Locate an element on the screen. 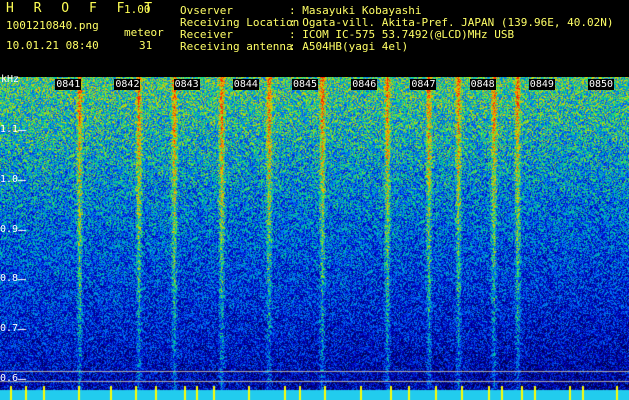 This screenshot has width=629, height=400. y-tick-label: 1.0 is located at coordinates (9, 179).